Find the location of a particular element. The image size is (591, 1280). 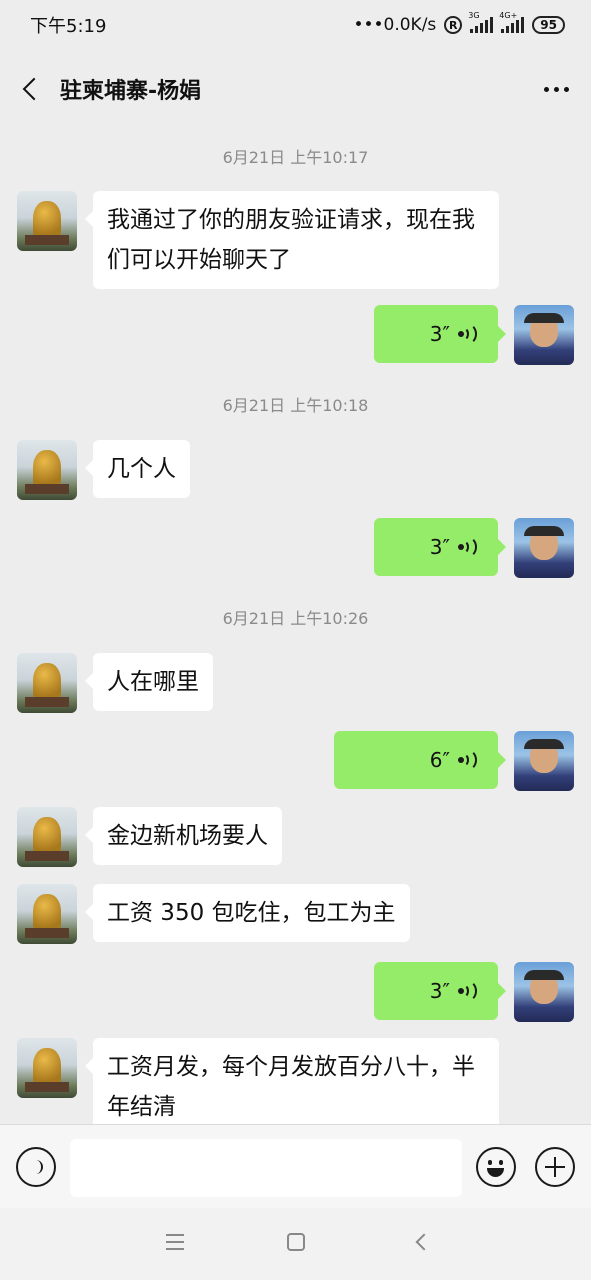

emoji-button is located at coordinates (496, 1167).